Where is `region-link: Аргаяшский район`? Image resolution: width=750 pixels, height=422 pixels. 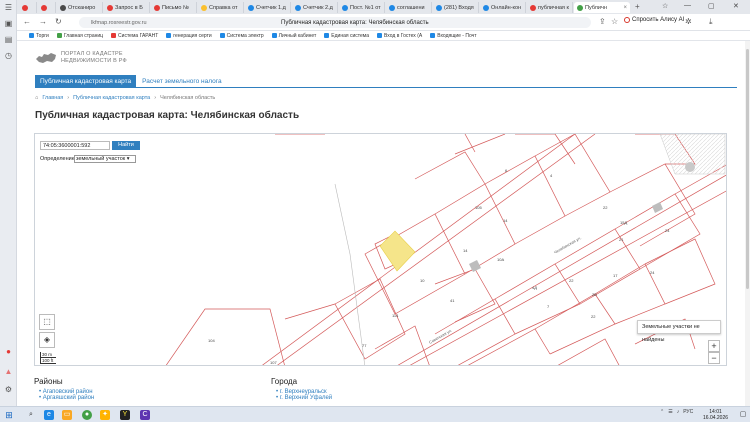
region-link: Аргаяшский район is located at coordinates (66, 398).